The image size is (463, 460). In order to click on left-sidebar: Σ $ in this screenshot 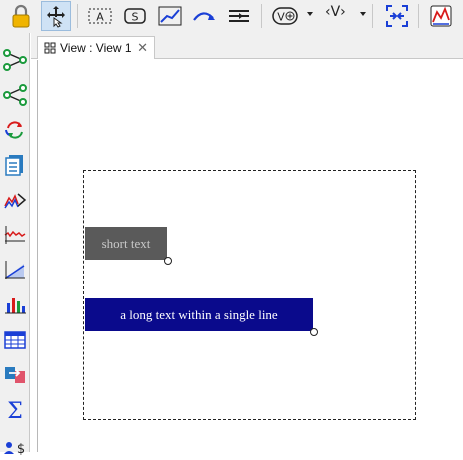, I will do `click(15, 244)`.